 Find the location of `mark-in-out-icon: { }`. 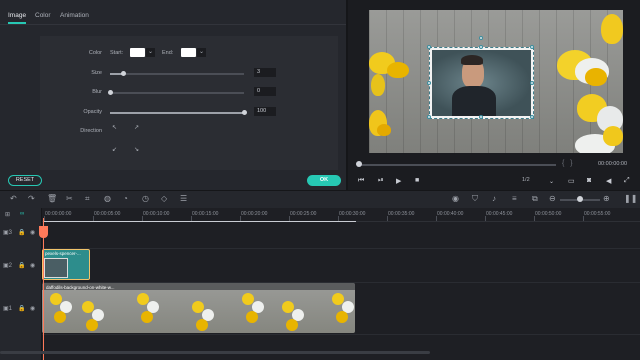

mark-in-out-icon: { } is located at coordinates (567, 163).